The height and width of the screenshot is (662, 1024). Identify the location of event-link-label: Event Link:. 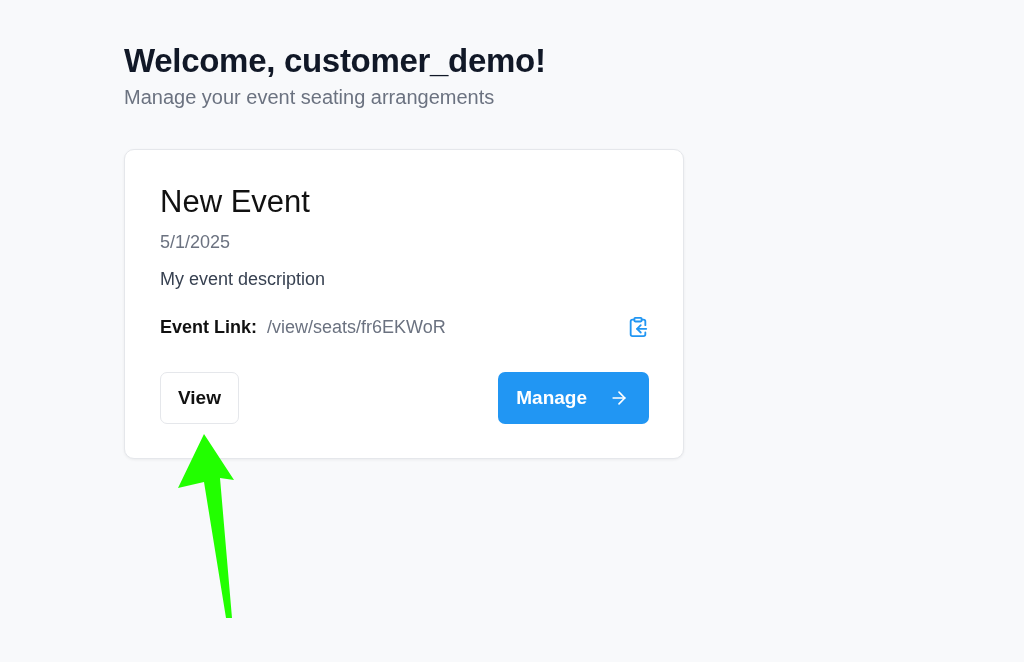
(208, 327).